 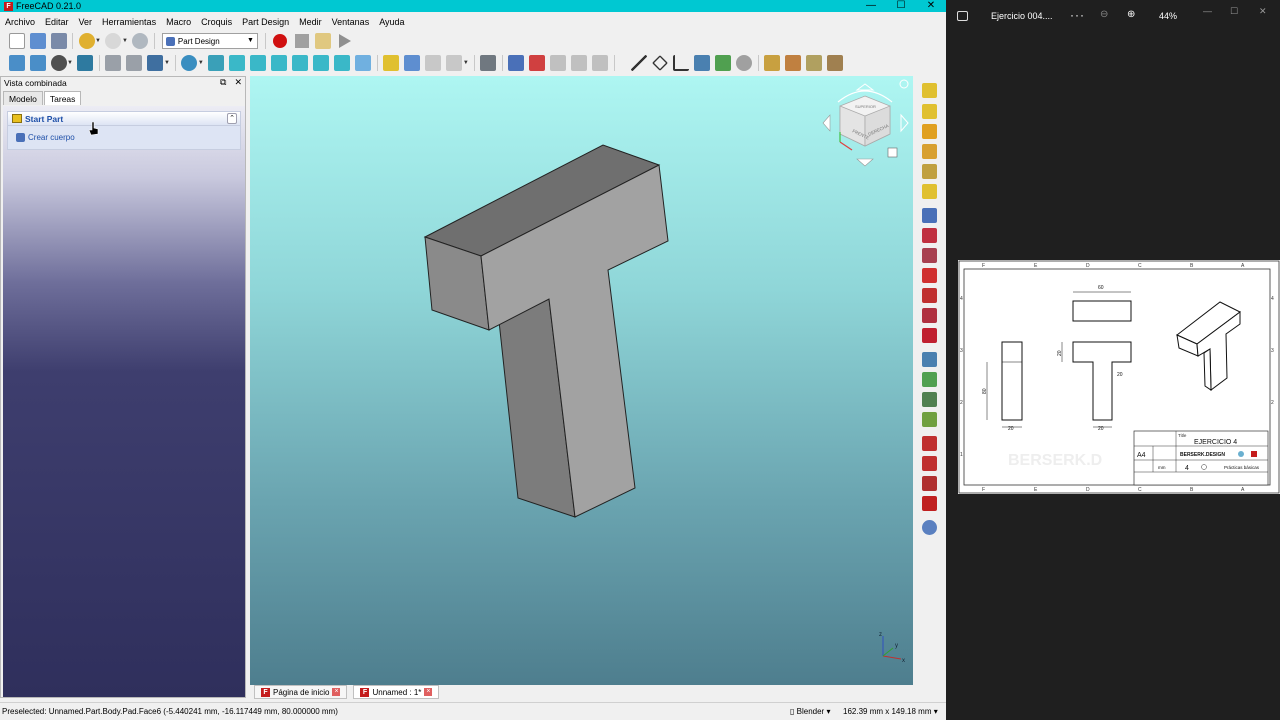 I want to click on nav-cube-menu-icon, so click(x=892, y=152).